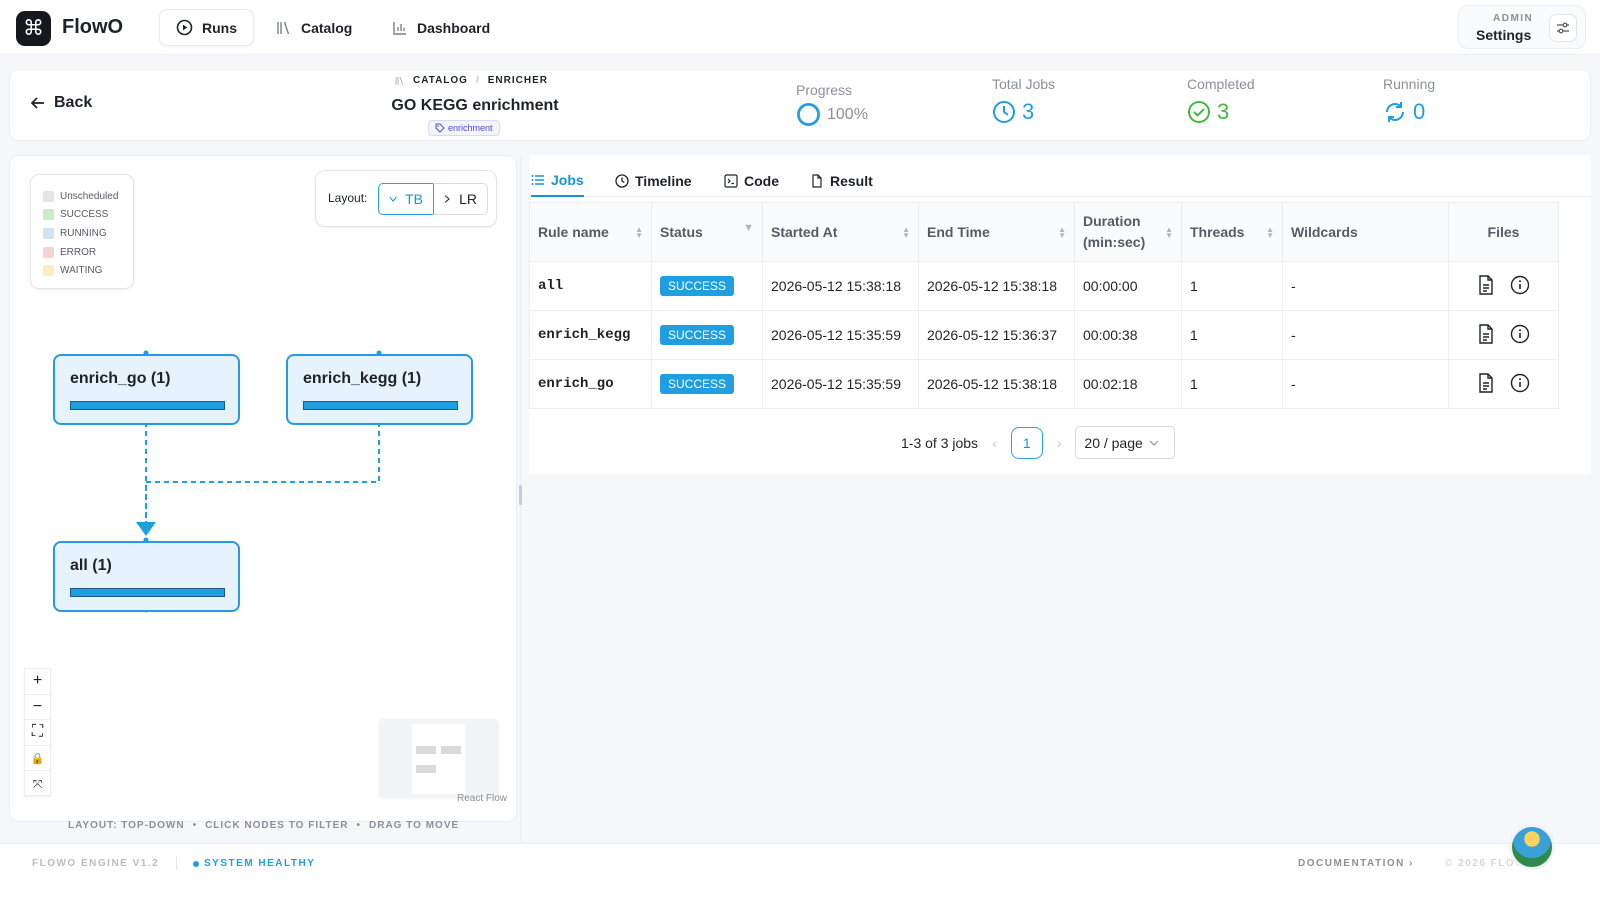  What do you see at coordinates (146, 389) in the screenshot?
I see `dag-node-enrich-go: enrich_go (1)` at bounding box center [146, 389].